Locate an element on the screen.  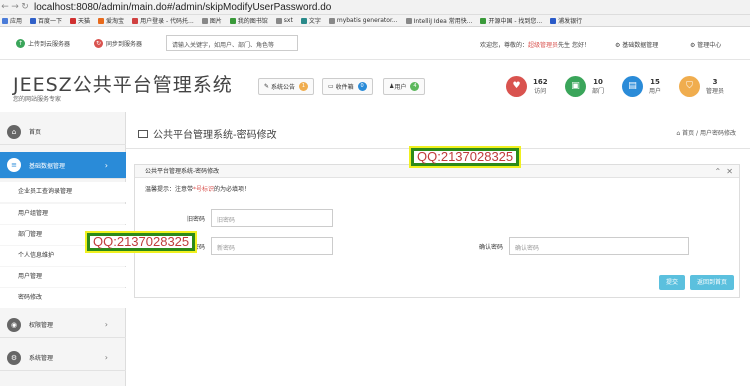
upload-button: ↑ 上传到云服务器 is located at coordinates (43, 43).